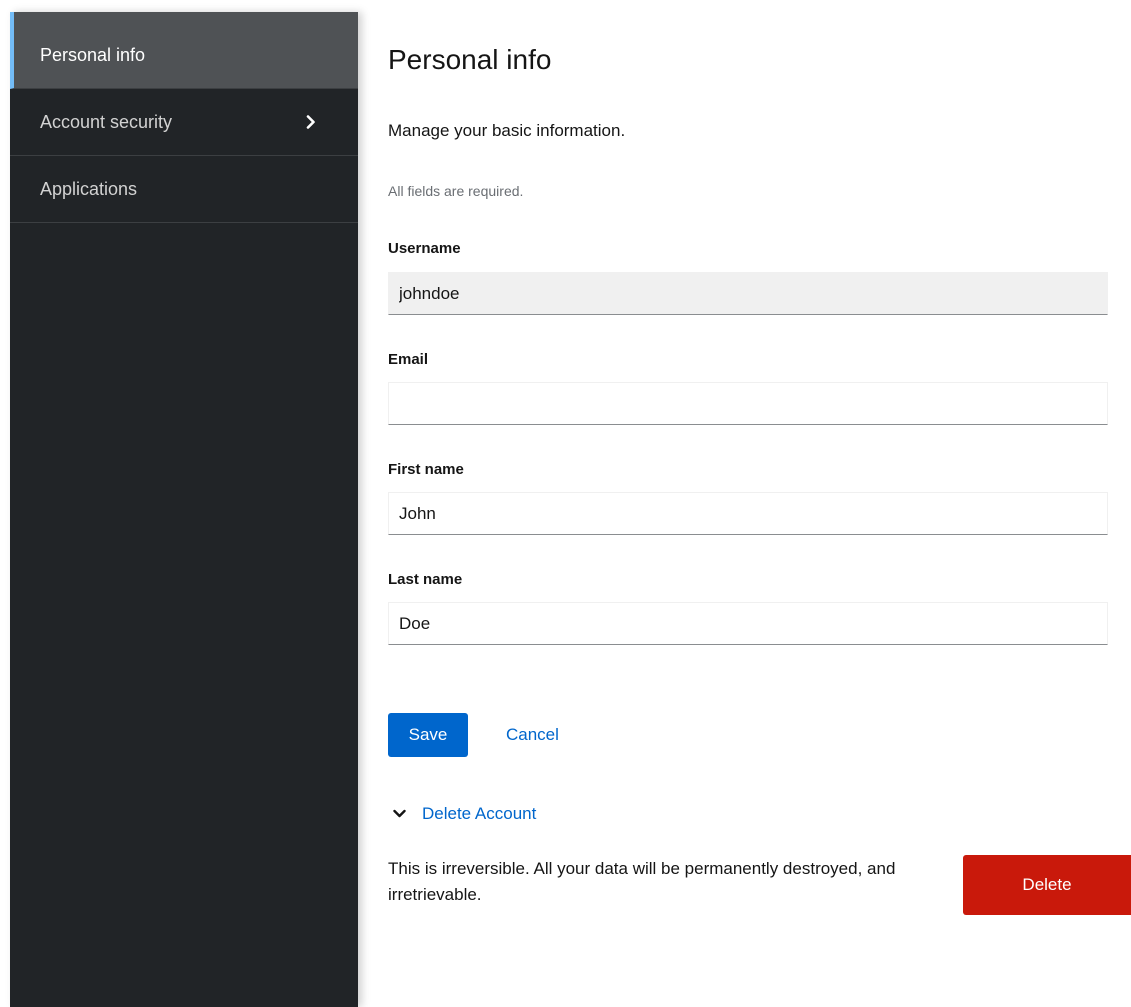  I want to click on delete-account-button: Delete, so click(1047, 885).